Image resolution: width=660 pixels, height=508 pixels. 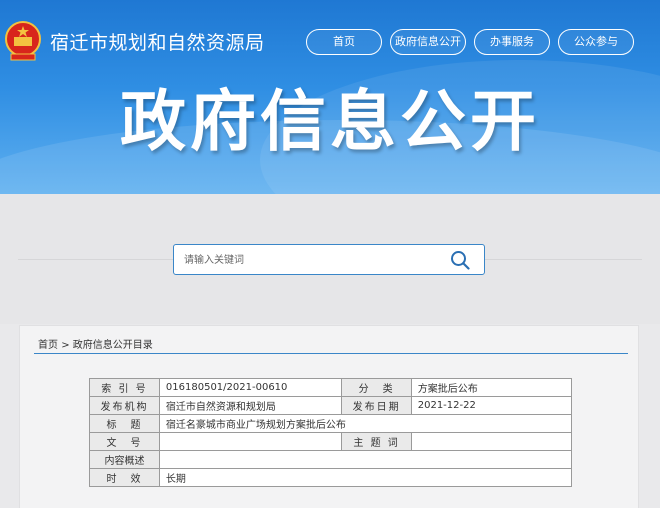 What do you see at coordinates (331, 353) in the screenshot?
I see `breadcrumb-underline` at bounding box center [331, 353].